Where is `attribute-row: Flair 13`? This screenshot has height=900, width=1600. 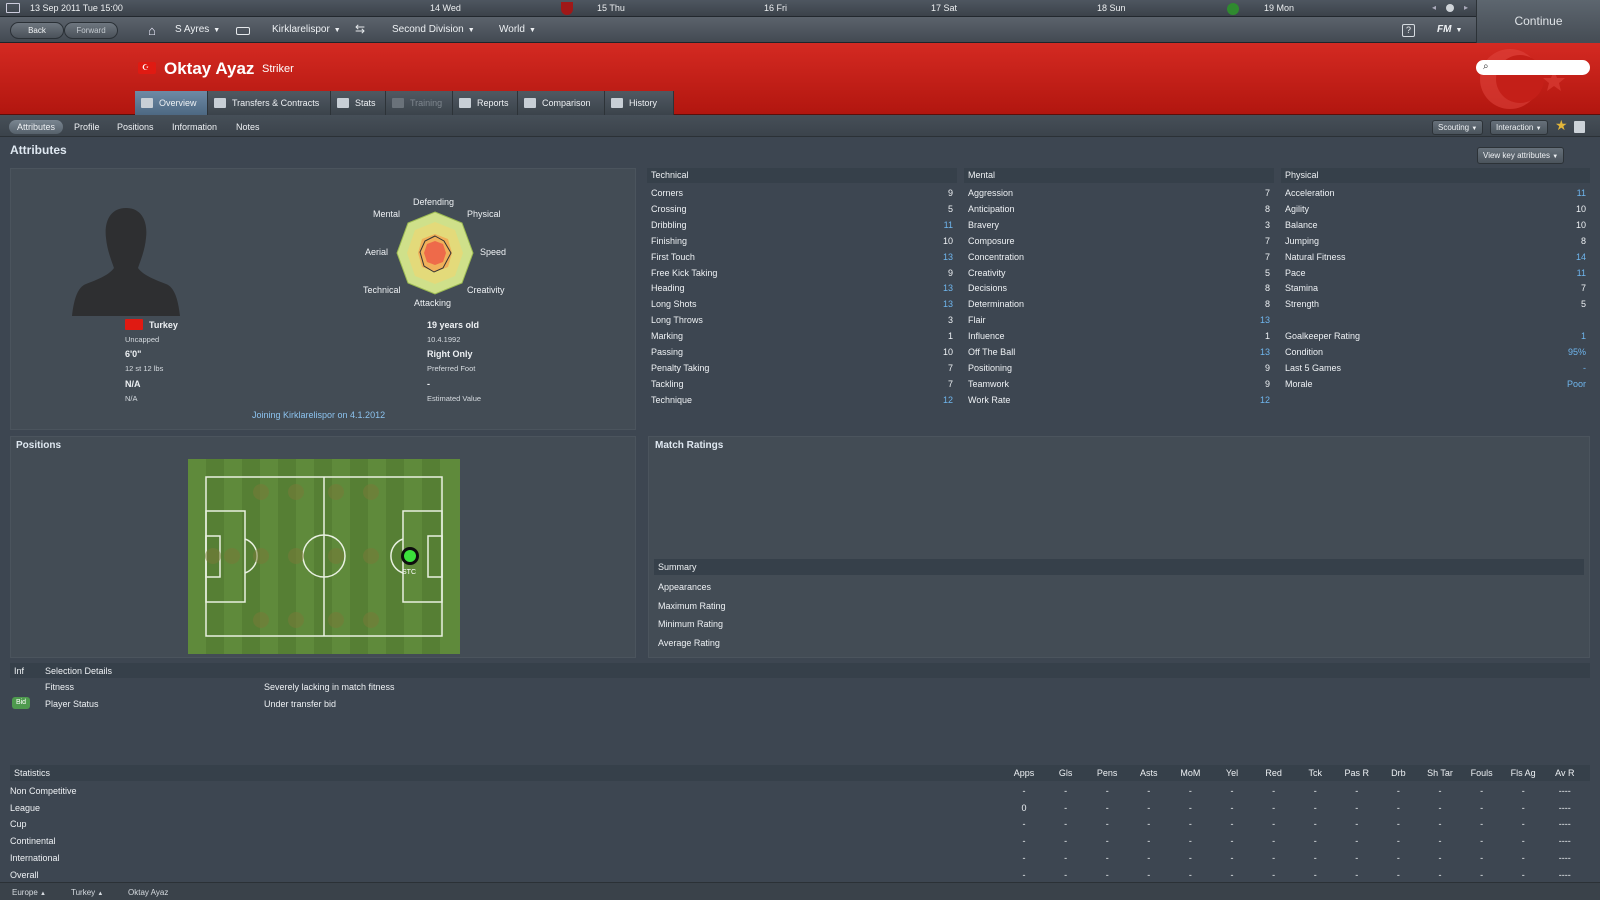 attribute-row: Flair 13 is located at coordinates (1119, 322).